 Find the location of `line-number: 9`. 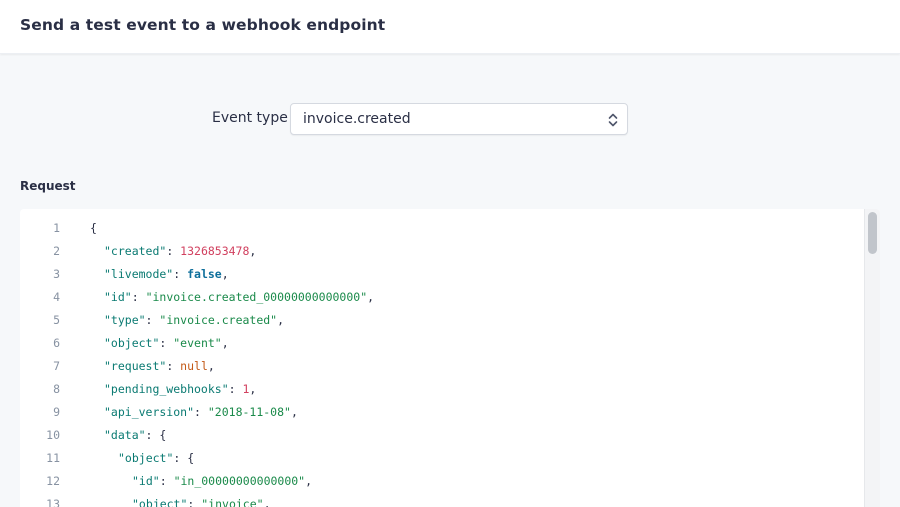

line-number: 9 is located at coordinates (56, 412).